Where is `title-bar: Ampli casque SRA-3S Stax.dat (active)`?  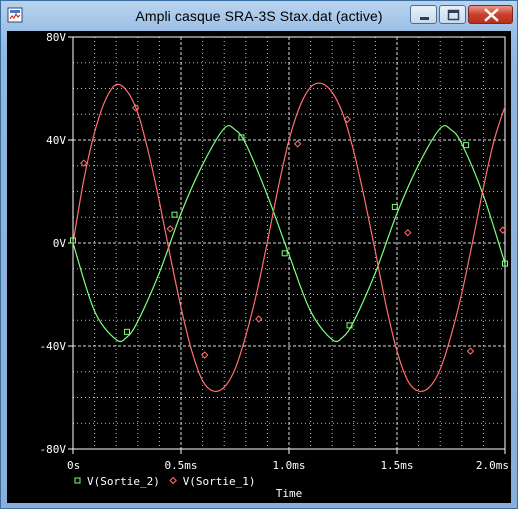
title-bar: Ampli casque SRA-3S Stax.dat (active) is located at coordinates (259, 16).